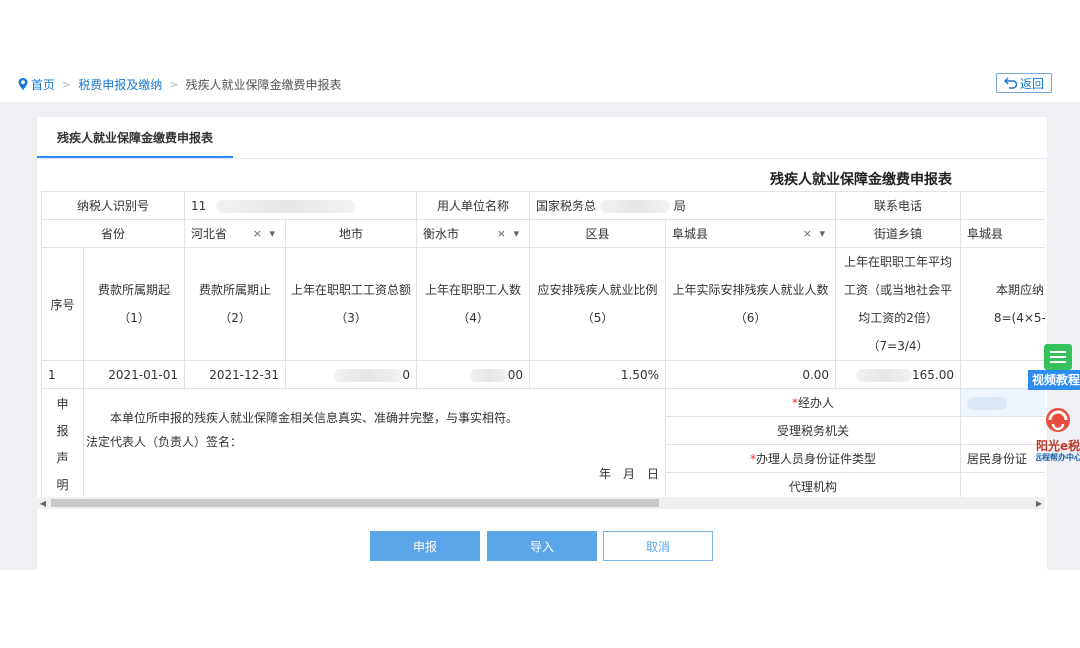  Describe the element at coordinates (1058, 420) in the screenshot. I see `sunshine-logo-icon` at that location.